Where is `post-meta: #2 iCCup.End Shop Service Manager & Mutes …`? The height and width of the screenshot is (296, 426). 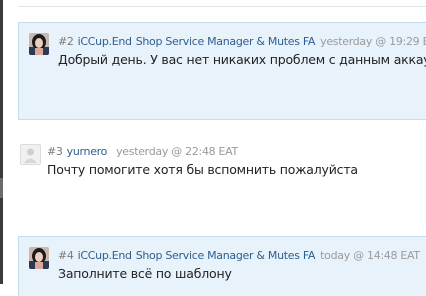
post-meta: #2 iCCup.End Shop Service Manager & Mutes … is located at coordinates (242, 41).